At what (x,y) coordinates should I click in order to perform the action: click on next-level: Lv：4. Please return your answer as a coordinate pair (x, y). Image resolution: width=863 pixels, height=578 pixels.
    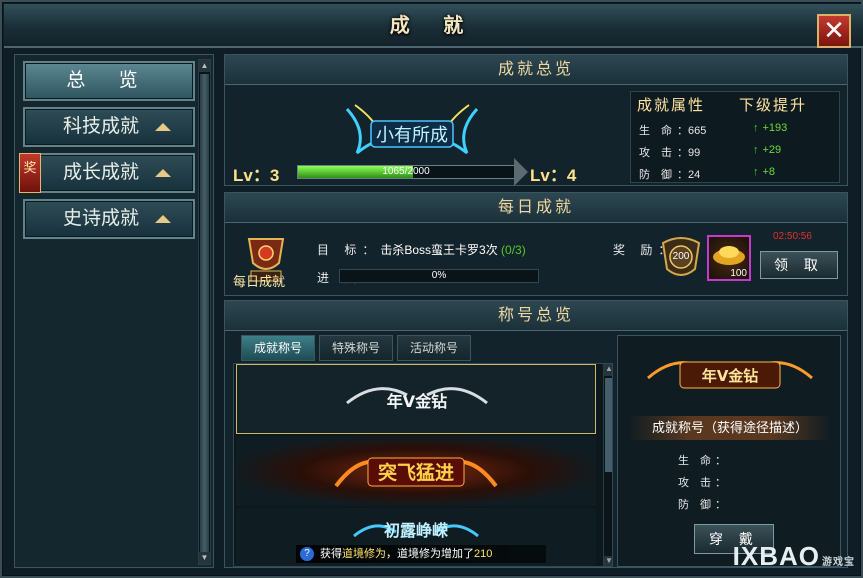
    Looking at the image, I should click on (553, 175).